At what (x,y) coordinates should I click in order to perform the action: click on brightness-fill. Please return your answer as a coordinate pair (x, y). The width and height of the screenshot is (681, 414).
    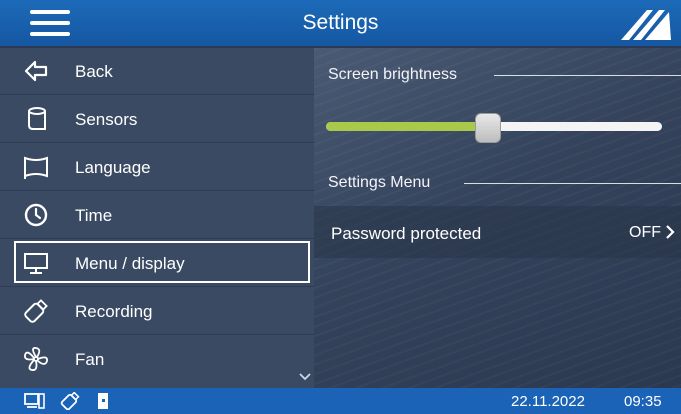
    Looking at the image, I should click on (407, 126).